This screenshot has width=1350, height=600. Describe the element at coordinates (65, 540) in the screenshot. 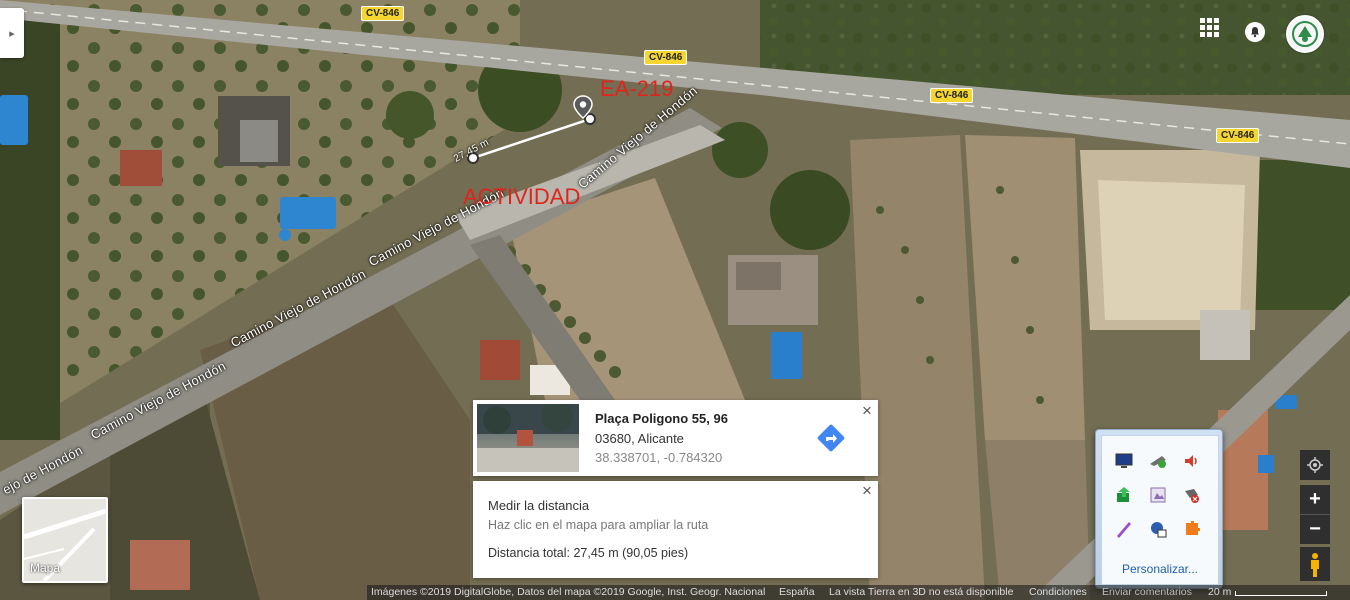

I see `map-type-switcher: Mapa` at that location.